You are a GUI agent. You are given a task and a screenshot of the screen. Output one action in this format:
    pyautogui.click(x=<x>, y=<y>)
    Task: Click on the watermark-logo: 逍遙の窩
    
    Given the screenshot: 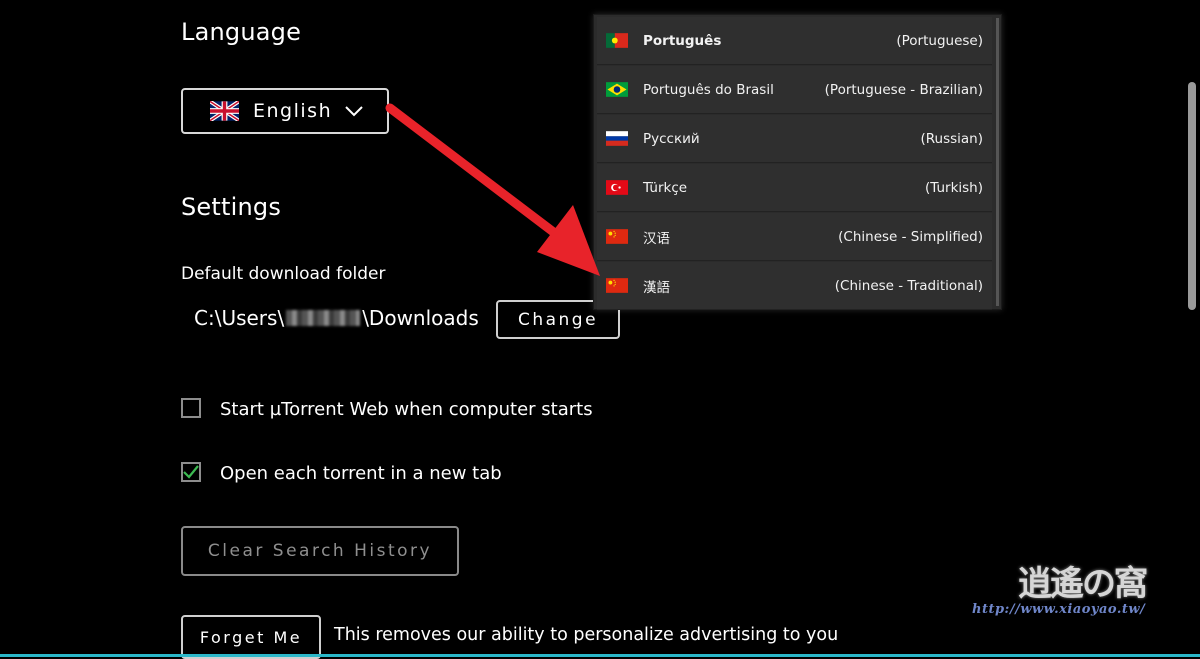 What is the action you would take?
    pyautogui.click(x=1083, y=584)
    